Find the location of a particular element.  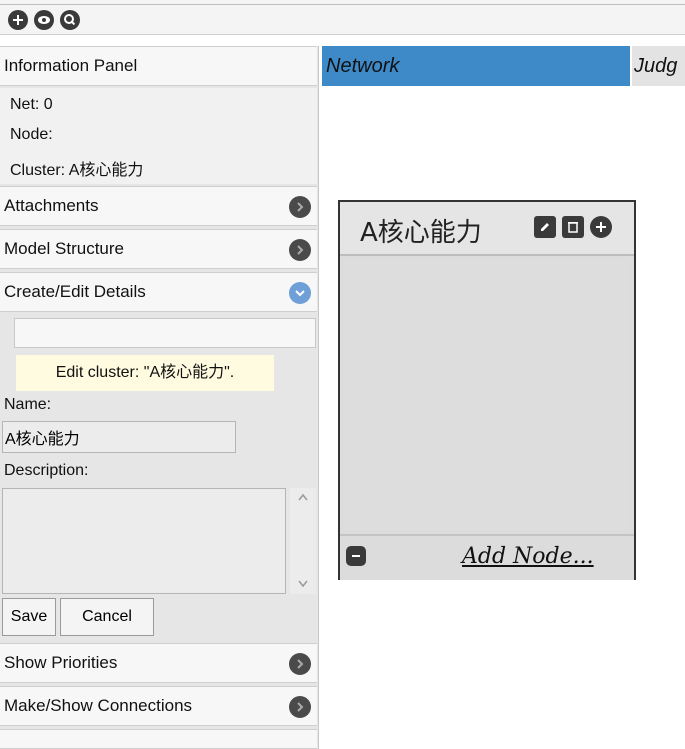

information-panel-title: Information Panel is located at coordinates (71, 65).